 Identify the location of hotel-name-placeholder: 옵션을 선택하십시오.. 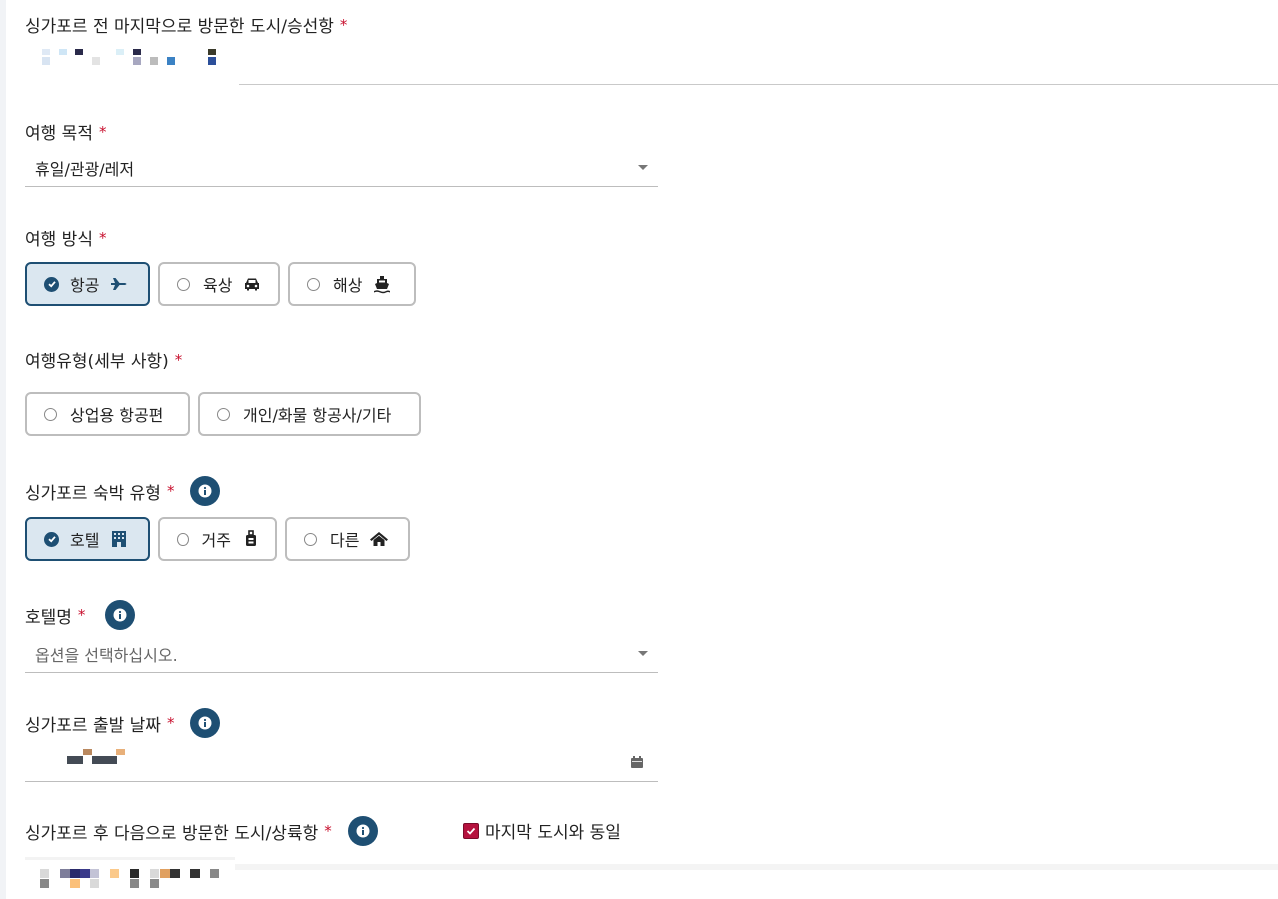
(106, 655).